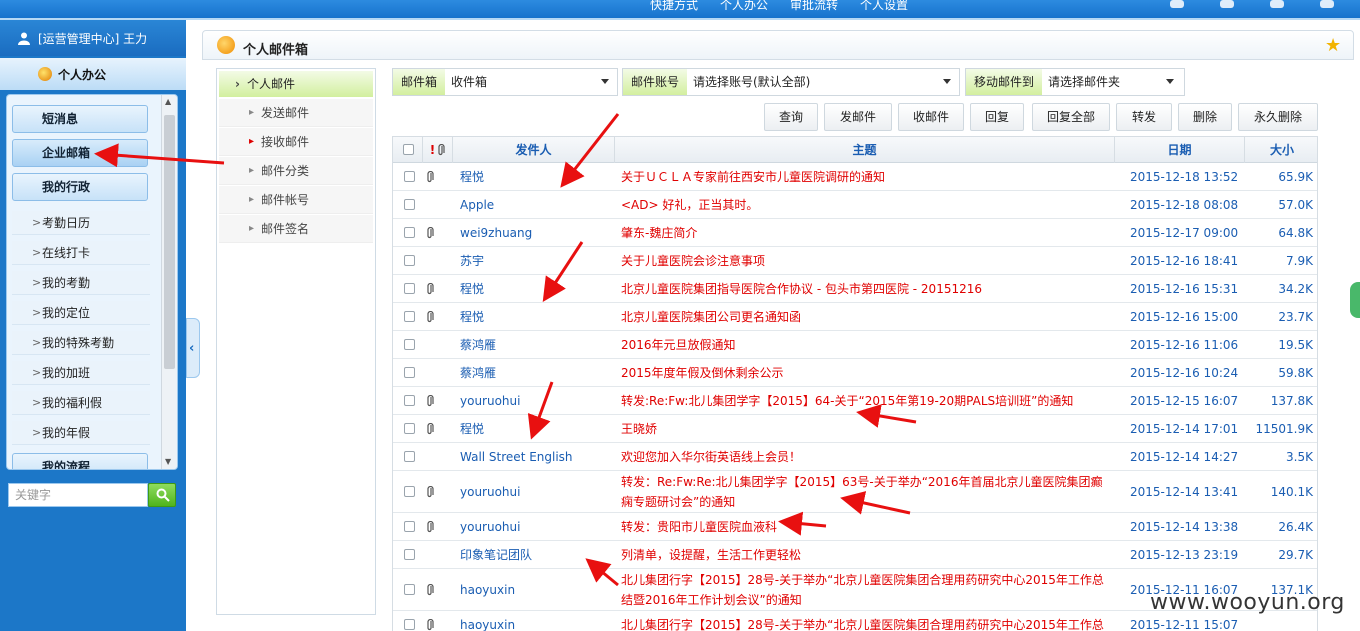 The width and height of the screenshot is (1360, 631). Describe the element at coordinates (80, 461) in the screenshot. I see `sidebar-group-workflow: 我的流程` at that location.